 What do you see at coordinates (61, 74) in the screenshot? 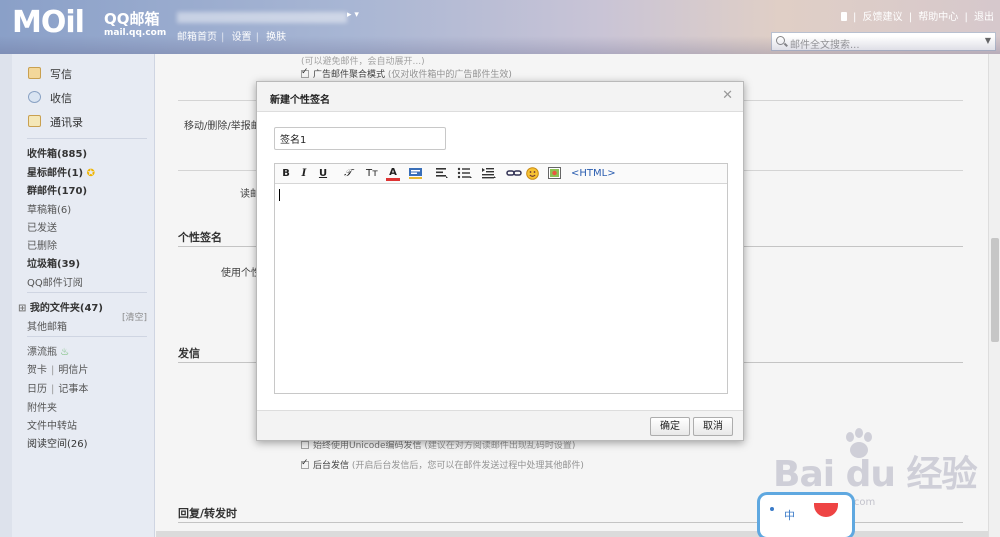
I see `compose-label: 写信` at bounding box center [61, 74].